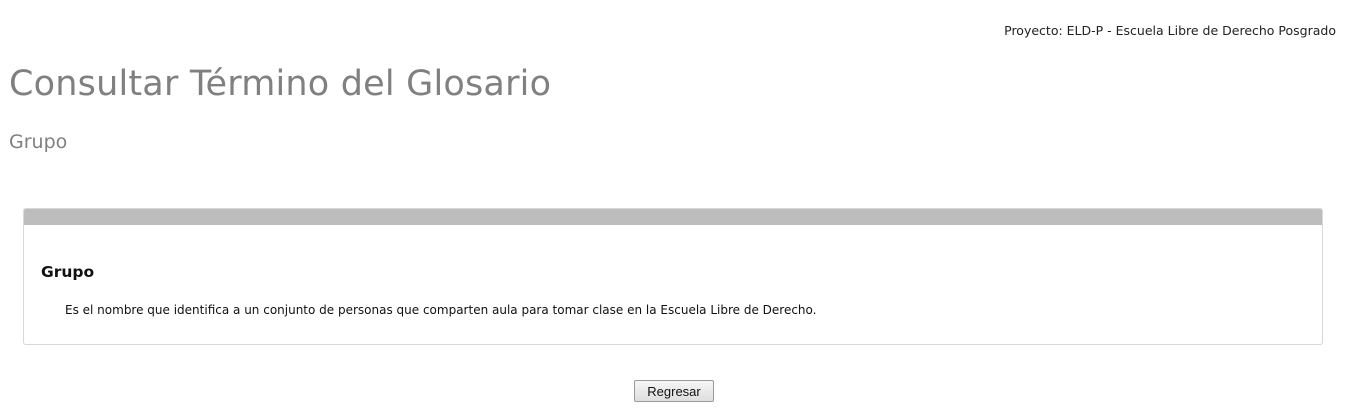  Describe the element at coordinates (280, 84) in the screenshot. I see `page-title: Consultar Término del Glosario` at that location.